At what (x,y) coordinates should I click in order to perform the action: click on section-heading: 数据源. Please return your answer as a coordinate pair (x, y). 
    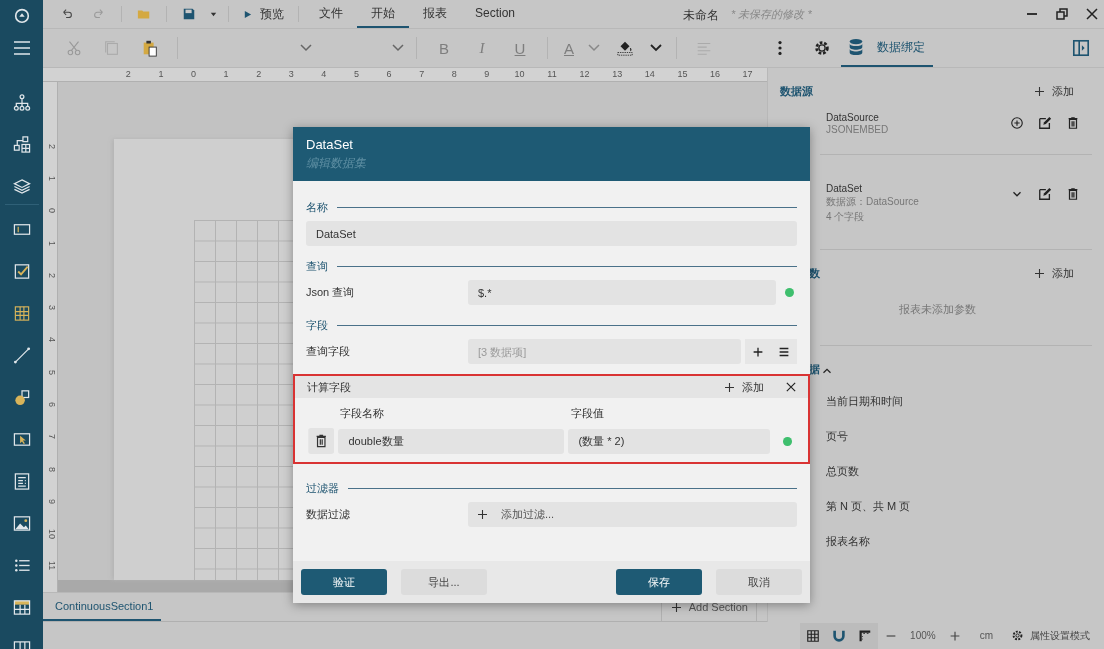
    Looking at the image, I should click on (796, 91).